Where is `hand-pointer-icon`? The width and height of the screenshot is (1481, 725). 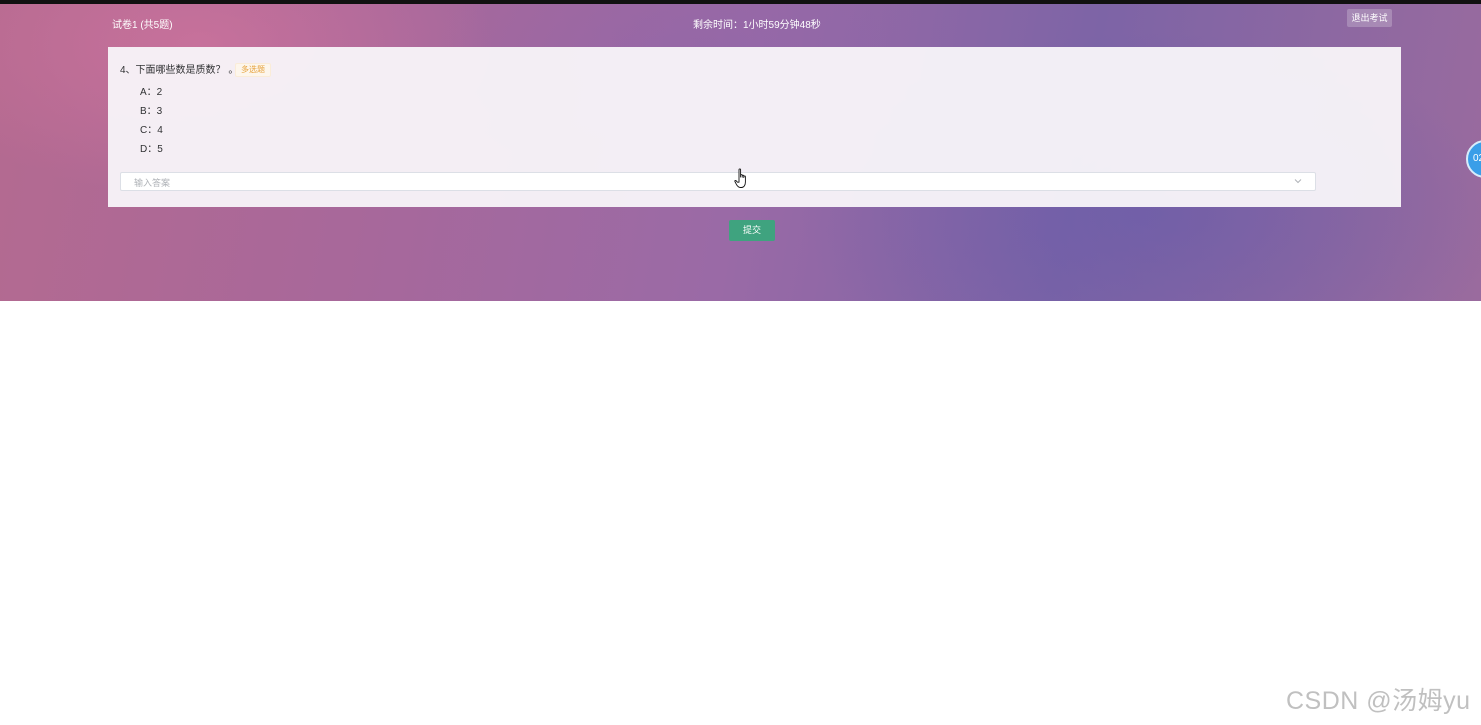
hand-pointer-icon is located at coordinates (740, 178).